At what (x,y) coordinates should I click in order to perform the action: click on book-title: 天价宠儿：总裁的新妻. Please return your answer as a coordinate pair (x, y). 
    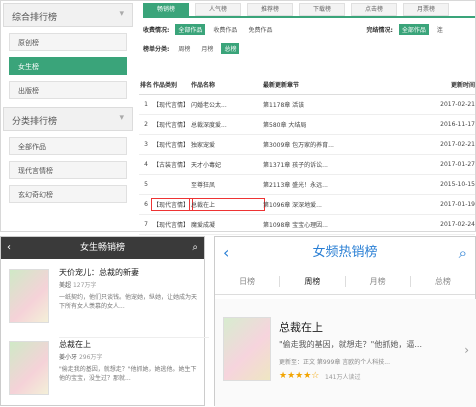
    Looking at the image, I should click on (99, 272).